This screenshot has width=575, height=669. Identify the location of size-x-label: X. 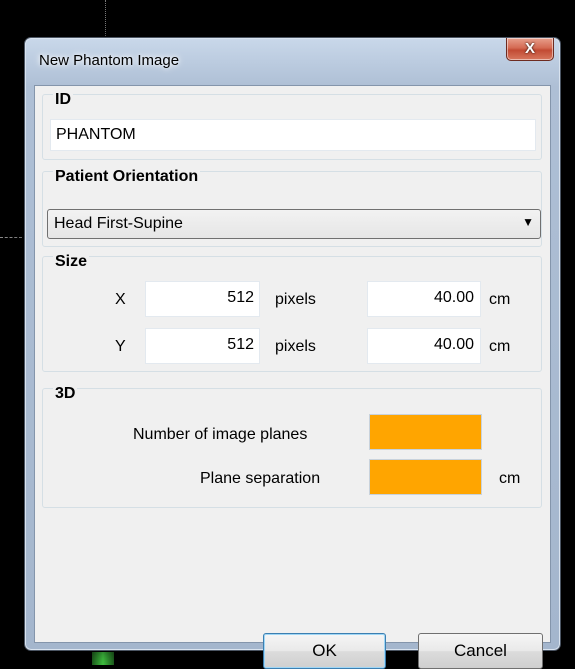
(120, 299).